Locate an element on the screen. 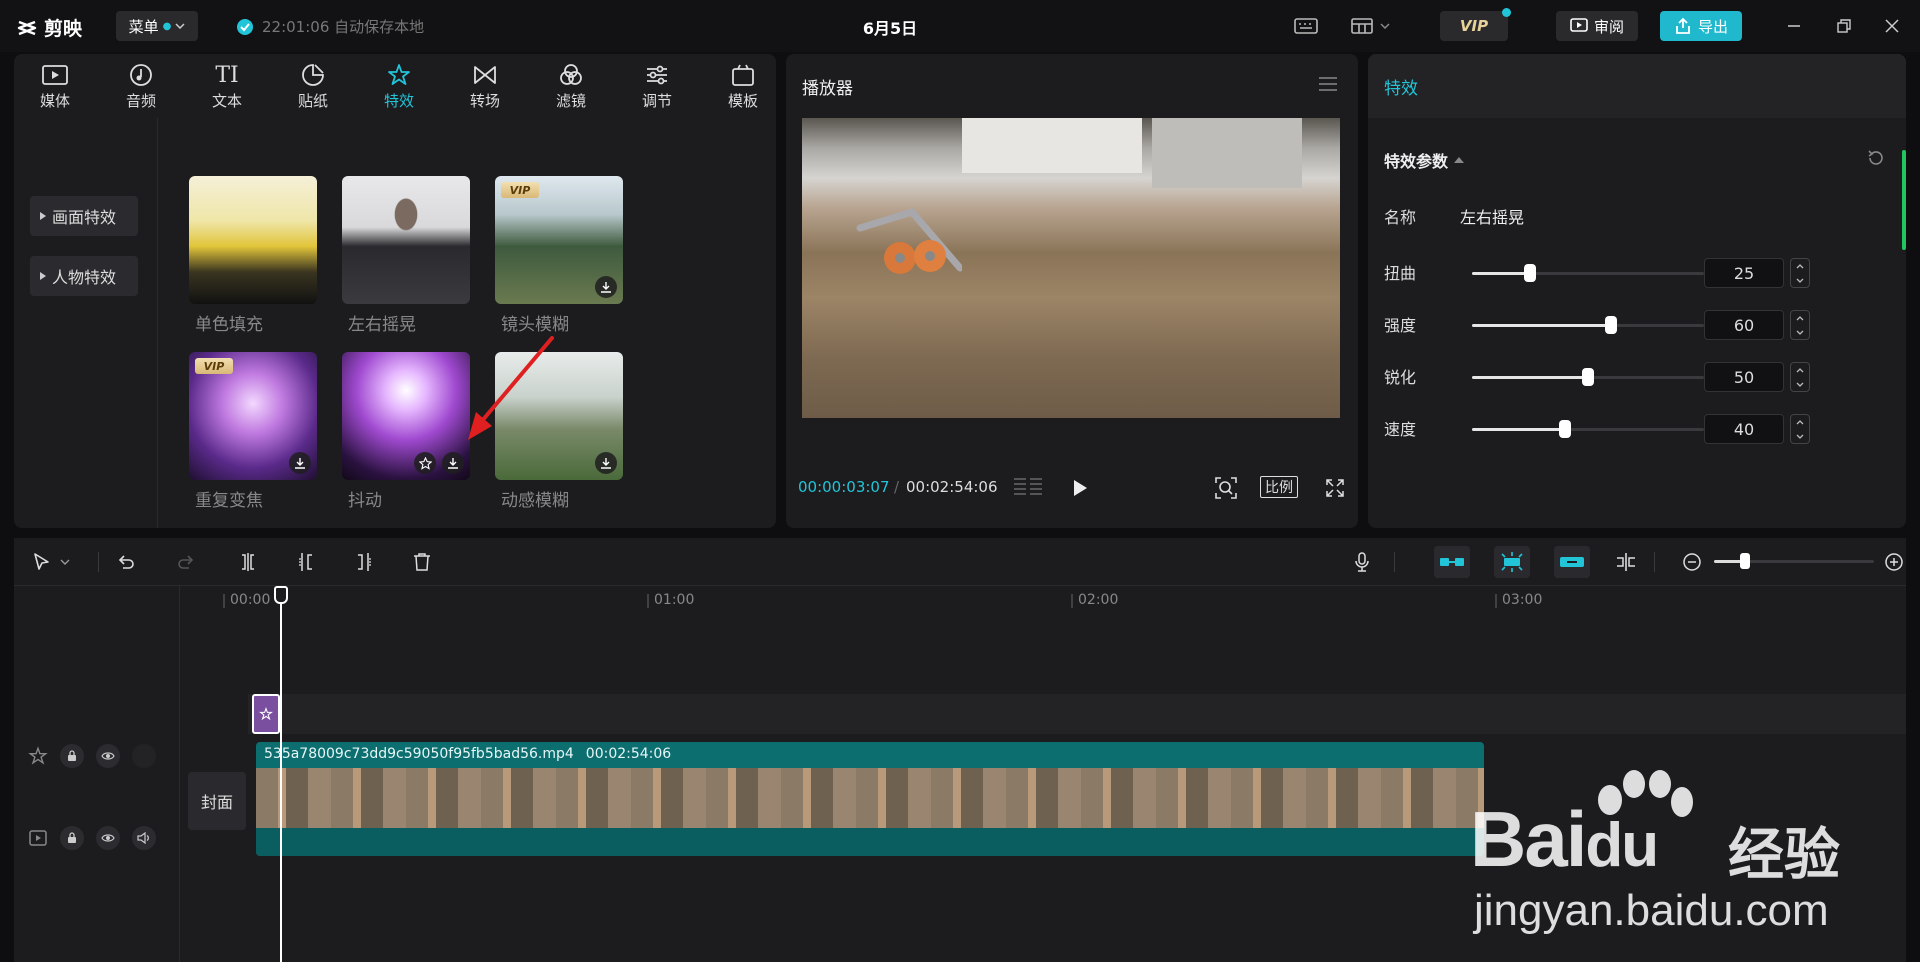  tab-text: TI 文本 is located at coordinates (227, 88).